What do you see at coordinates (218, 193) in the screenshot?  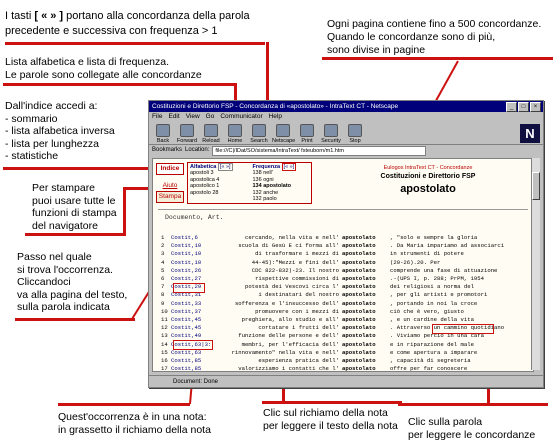 I see `list-item: apostolo 28` at bounding box center [218, 193].